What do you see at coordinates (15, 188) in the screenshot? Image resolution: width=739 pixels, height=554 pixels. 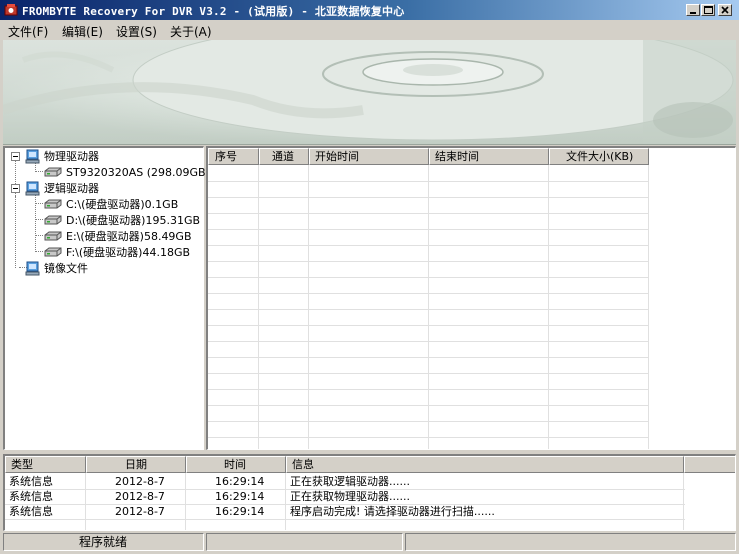 I see `expand-logical-toggle` at bounding box center [15, 188].